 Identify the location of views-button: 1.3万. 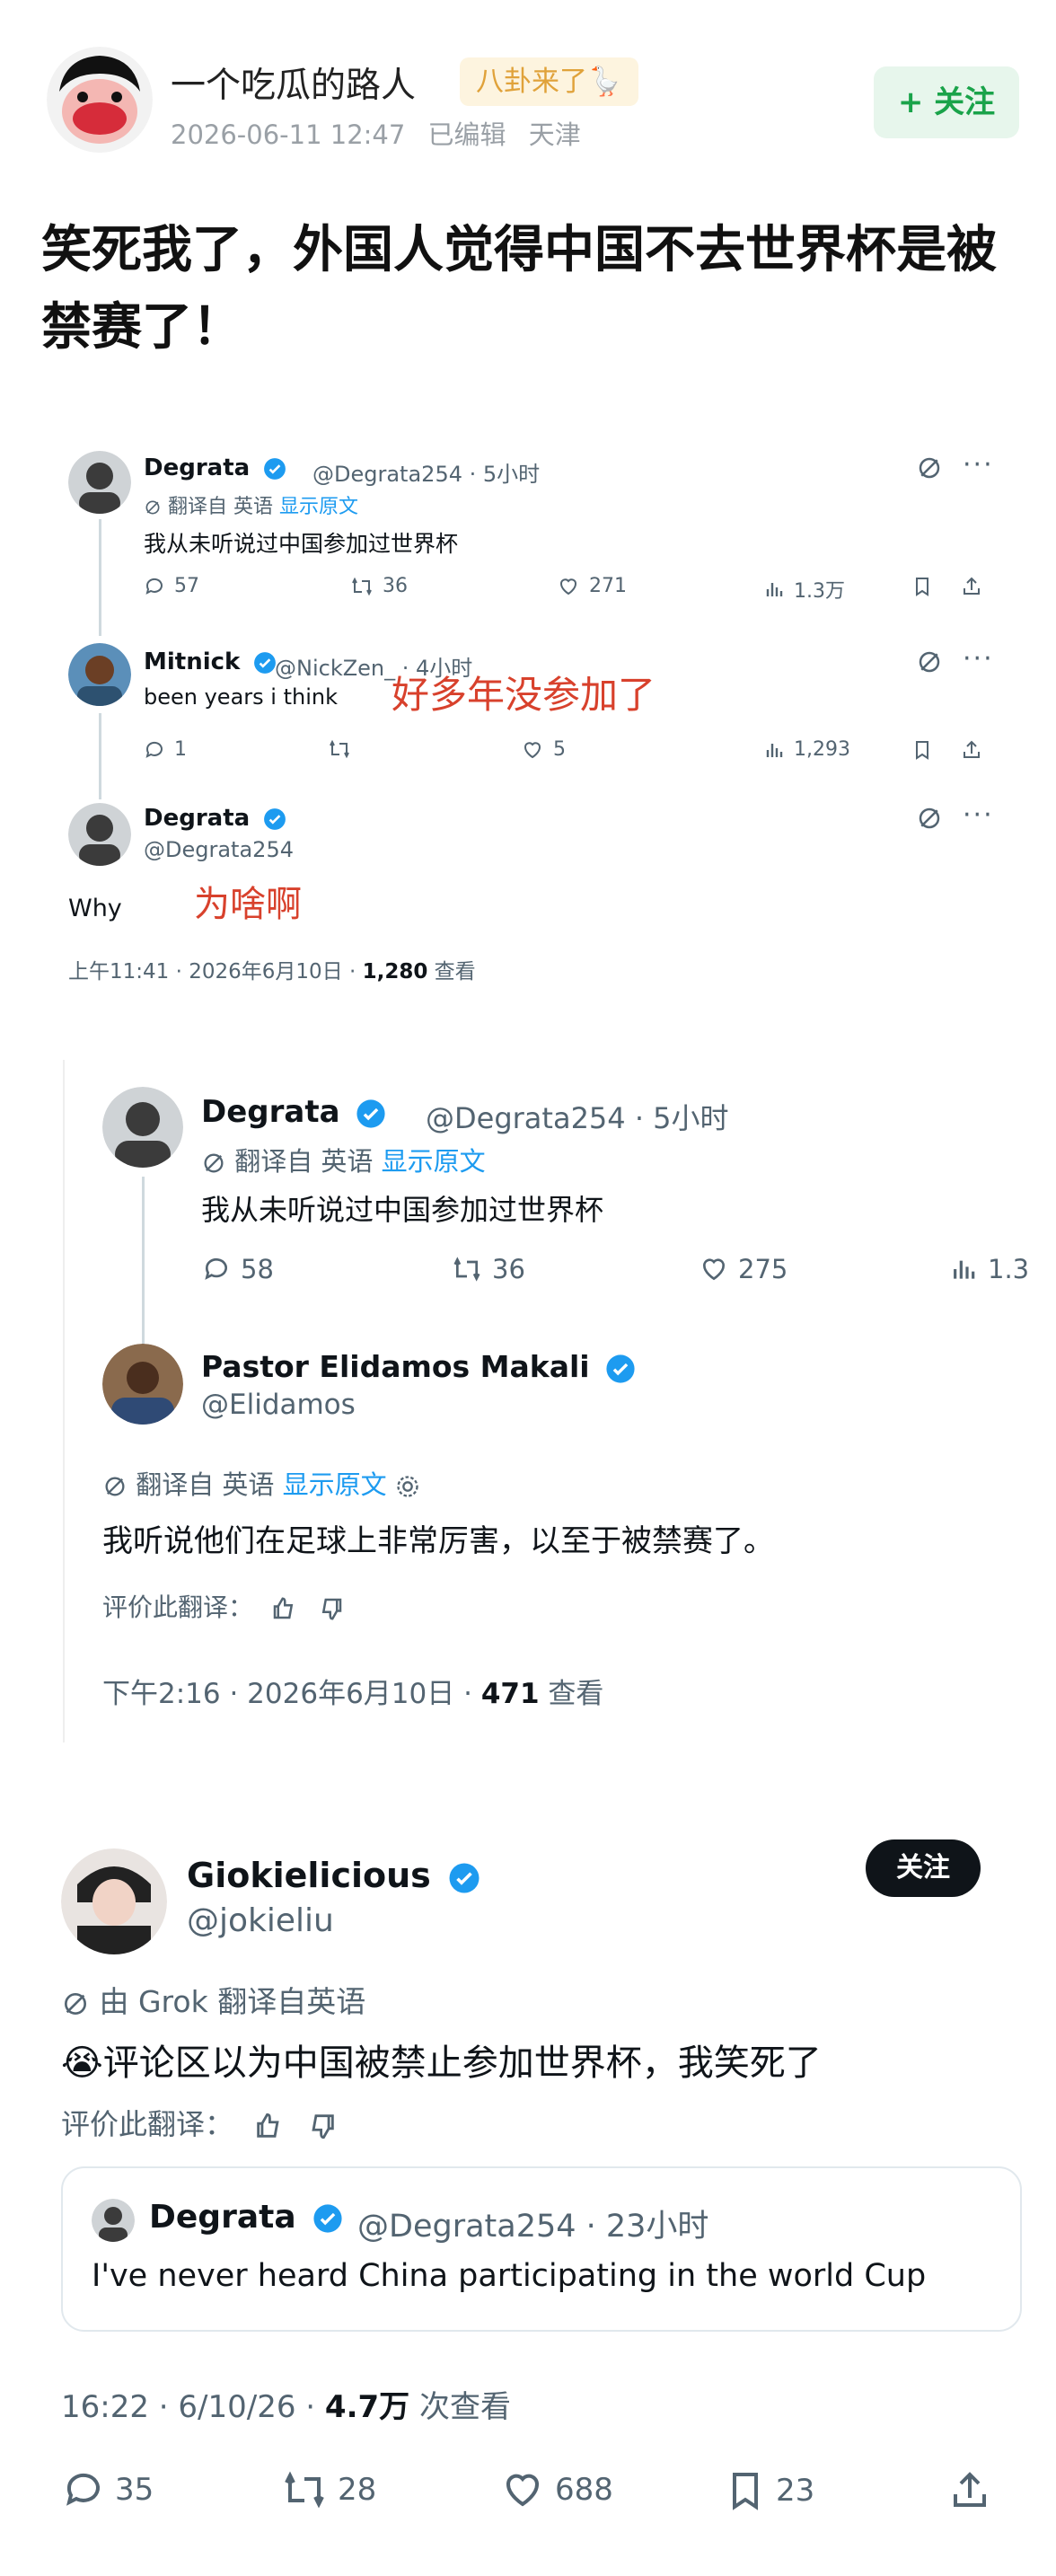
(804, 589).